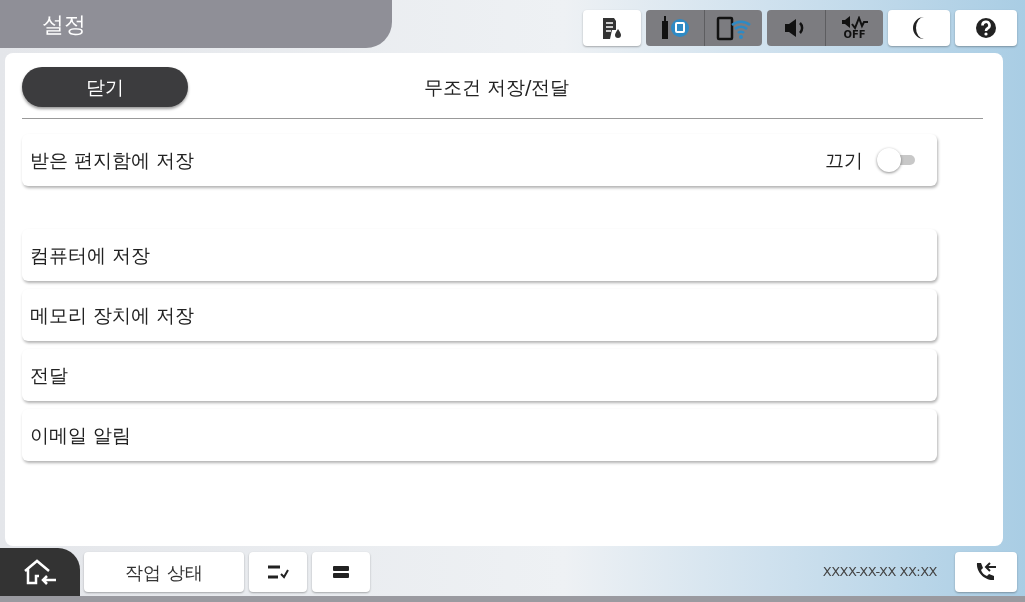 This screenshot has width=1025, height=602. What do you see at coordinates (497, 87) in the screenshot?
I see `page-title: 무조건 저장/전달` at bounding box center [497, 87].